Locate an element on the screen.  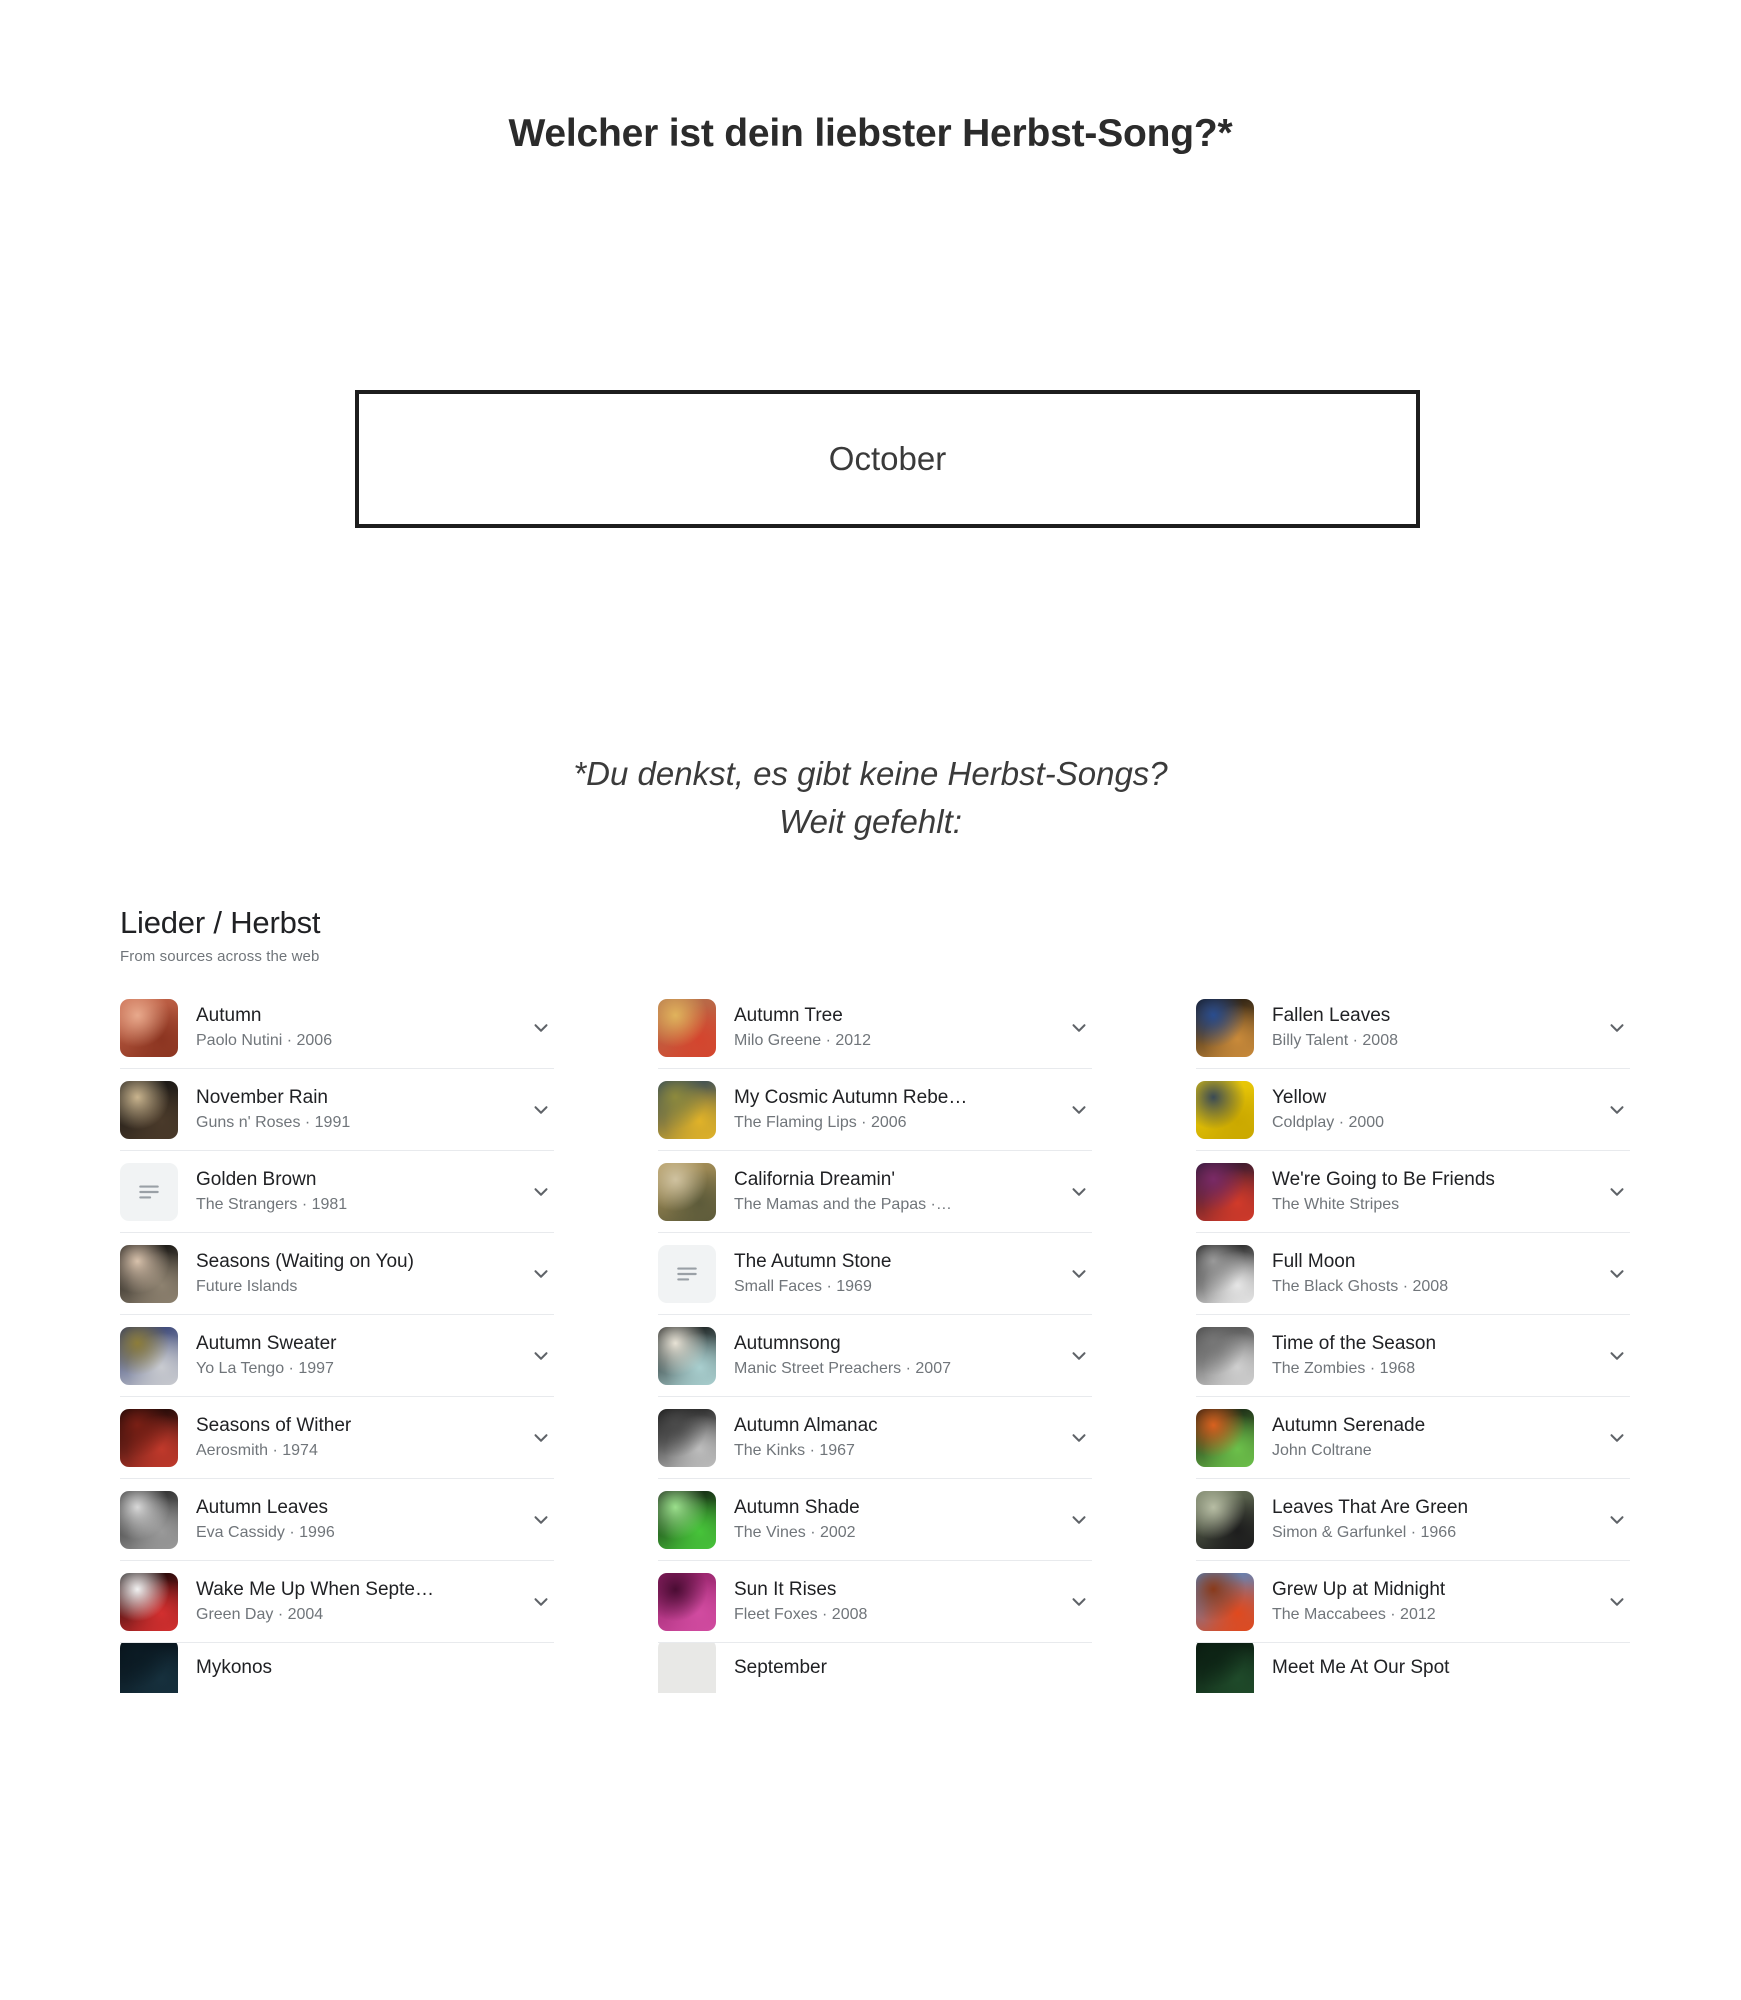
song-title: Full Moon is located at coordinates (1314, 1262).